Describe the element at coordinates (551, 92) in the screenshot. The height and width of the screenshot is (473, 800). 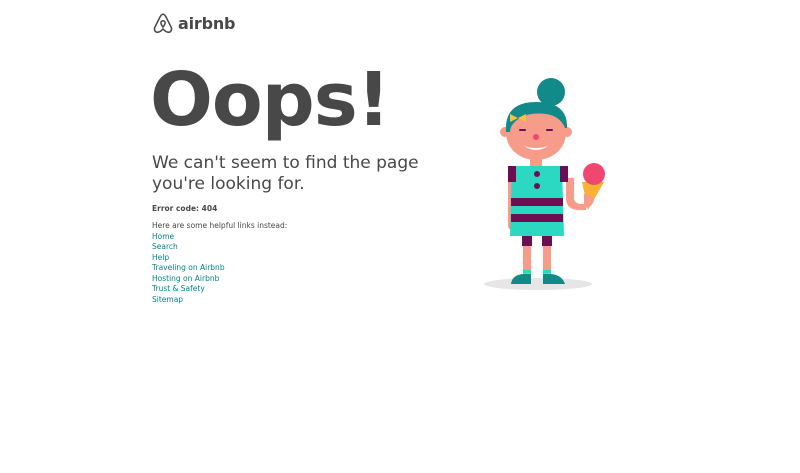
I see `hair-bun` at that location.